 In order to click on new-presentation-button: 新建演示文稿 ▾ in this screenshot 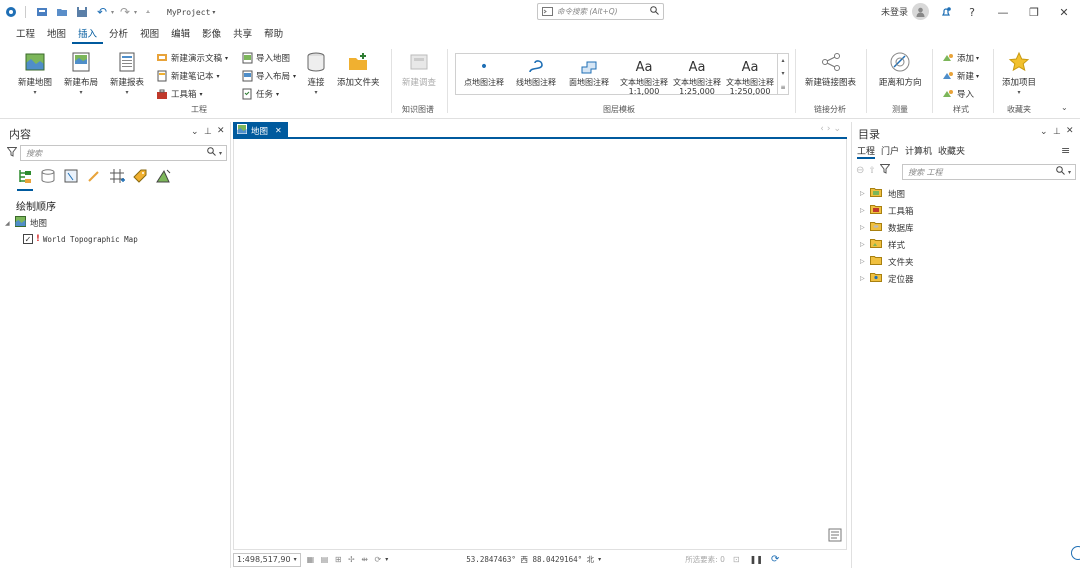, I will do `click(192, 58)`.